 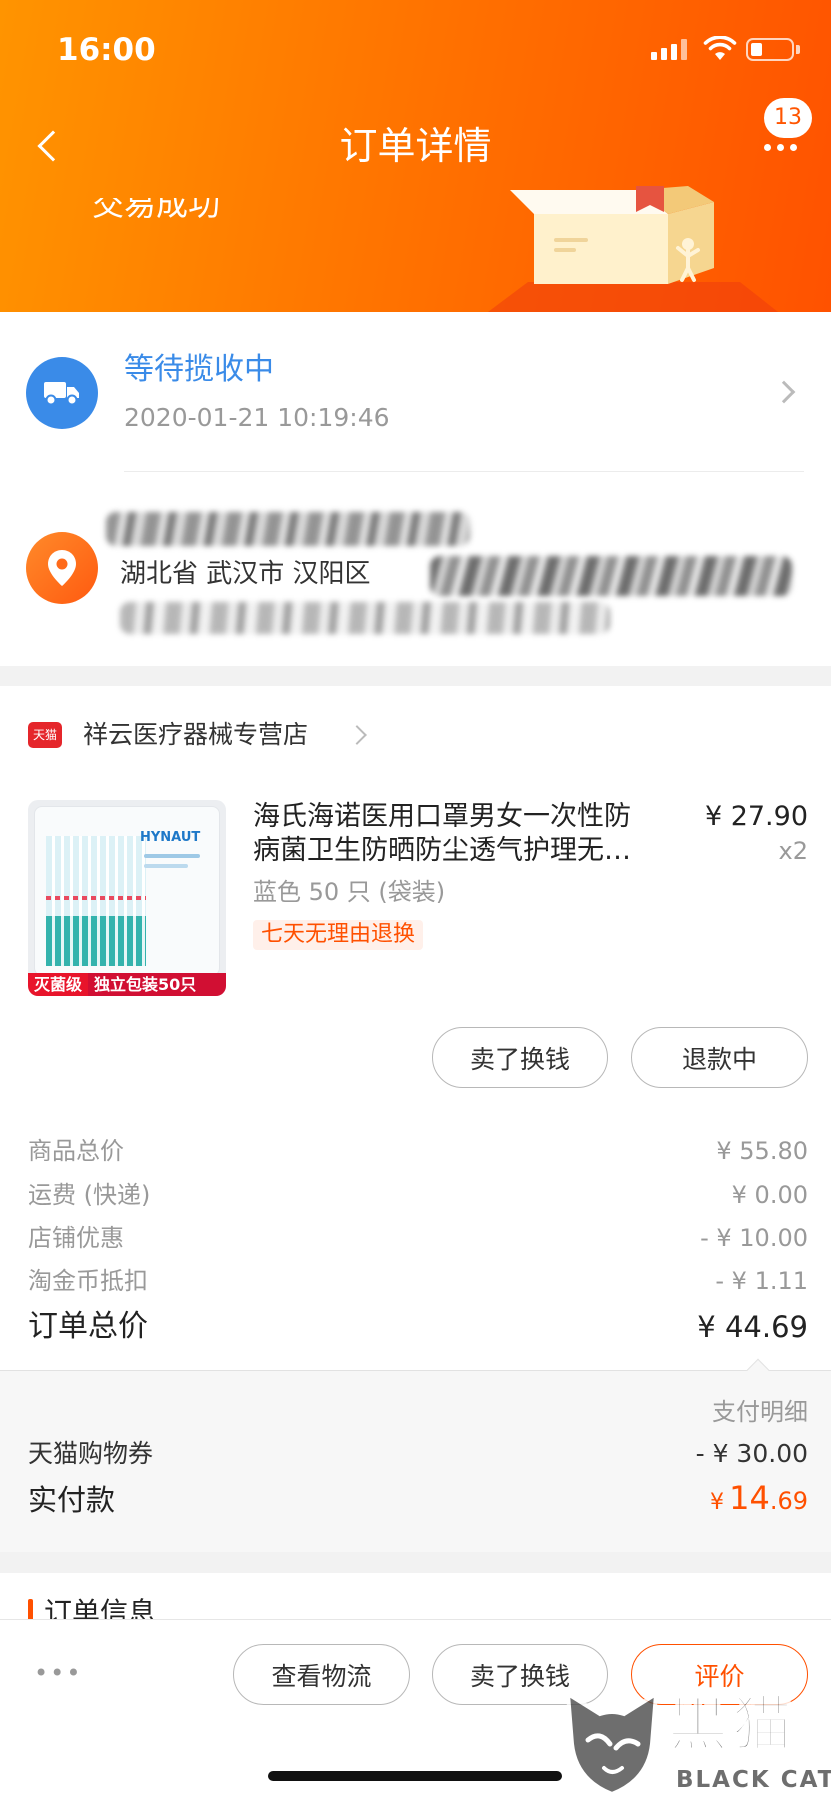 I want to click on watermark-en: BLACK CAT, so click(x=753, y=1780).